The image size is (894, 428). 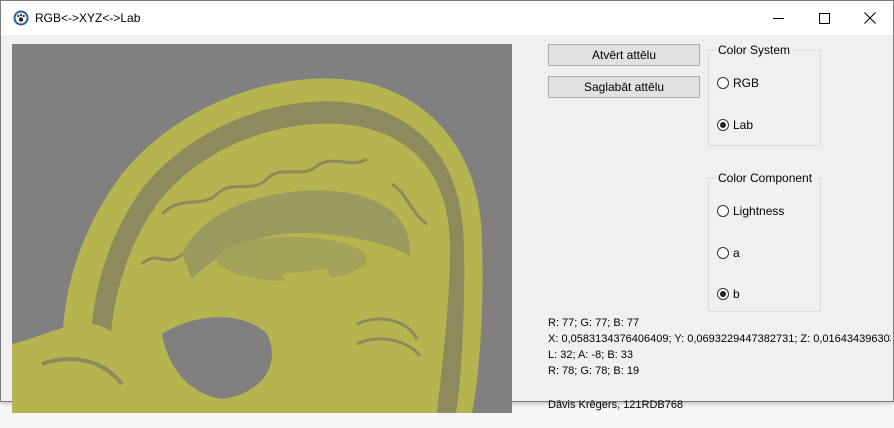 I want to click on maximize-icon, so click(x=824, y=18).